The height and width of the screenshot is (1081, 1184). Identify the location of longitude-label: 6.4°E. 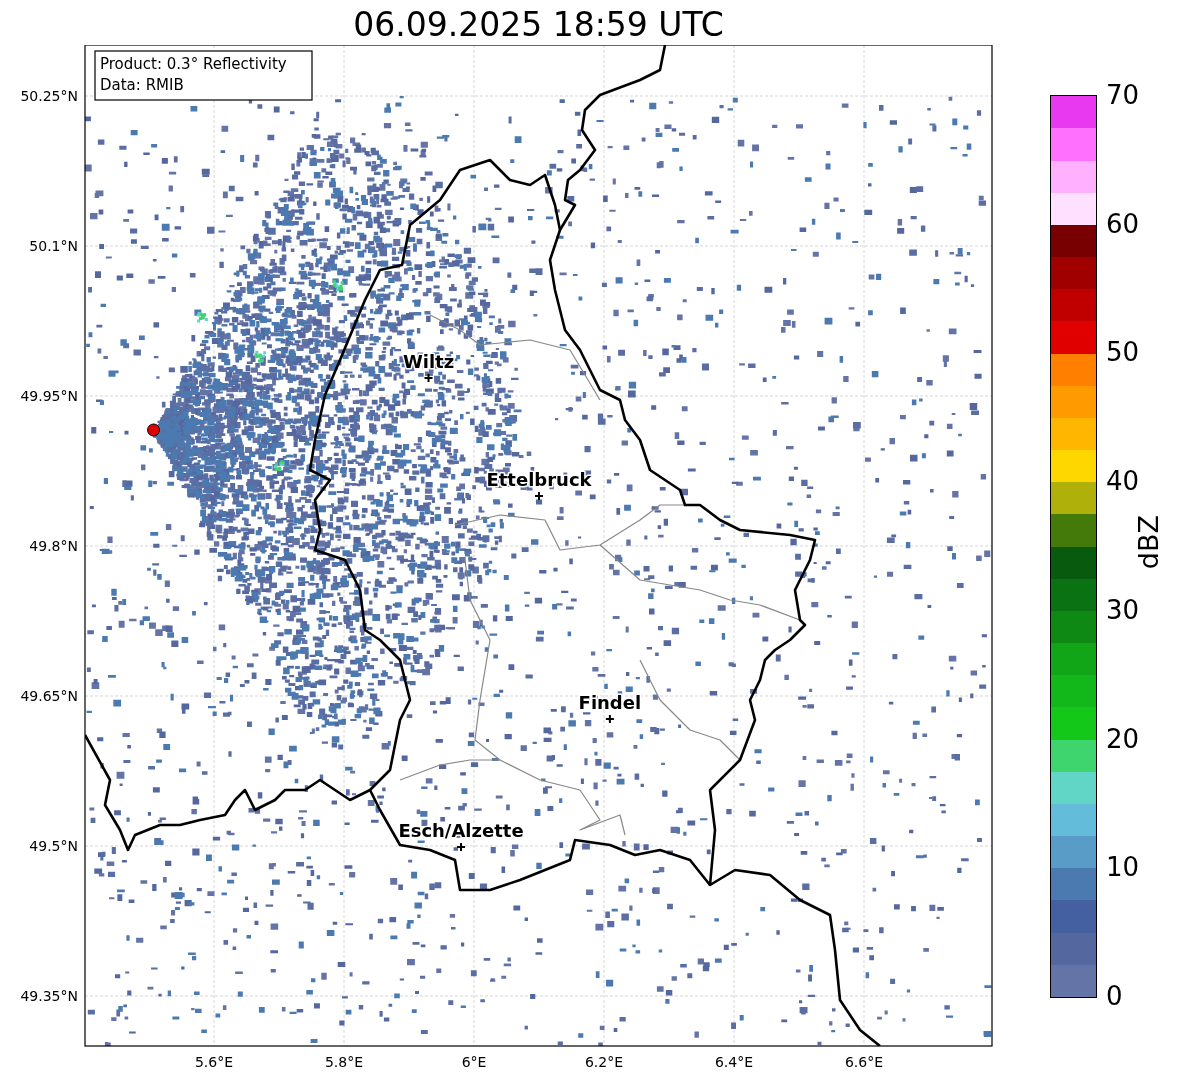
(734, 1062).